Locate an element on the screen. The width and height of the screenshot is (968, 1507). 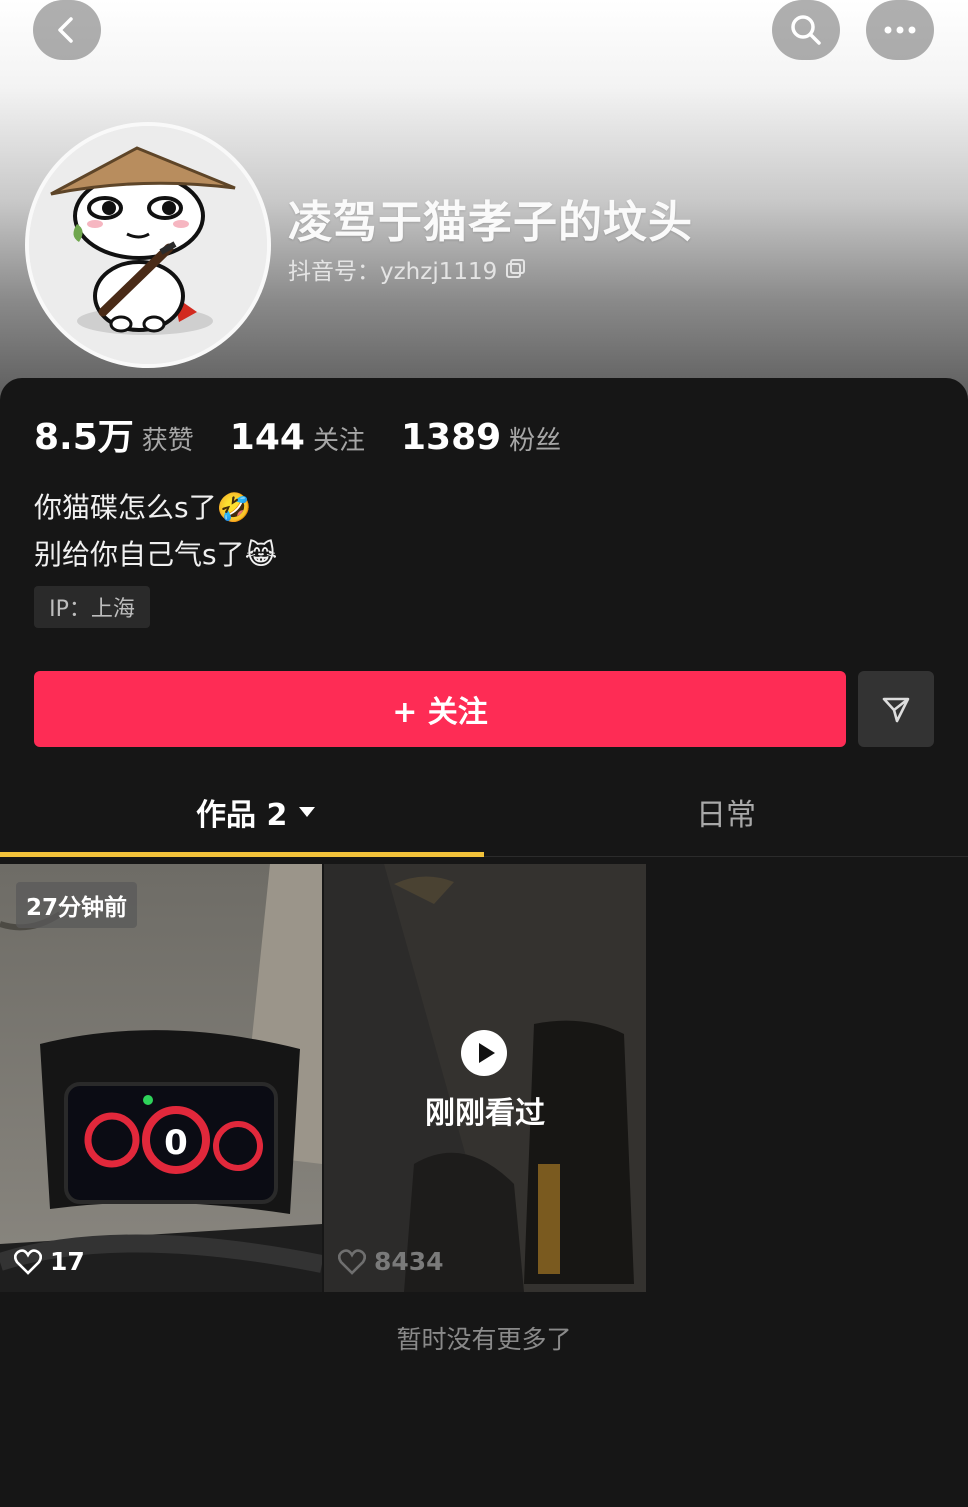
back-icon is located at coordinates (65, 30).